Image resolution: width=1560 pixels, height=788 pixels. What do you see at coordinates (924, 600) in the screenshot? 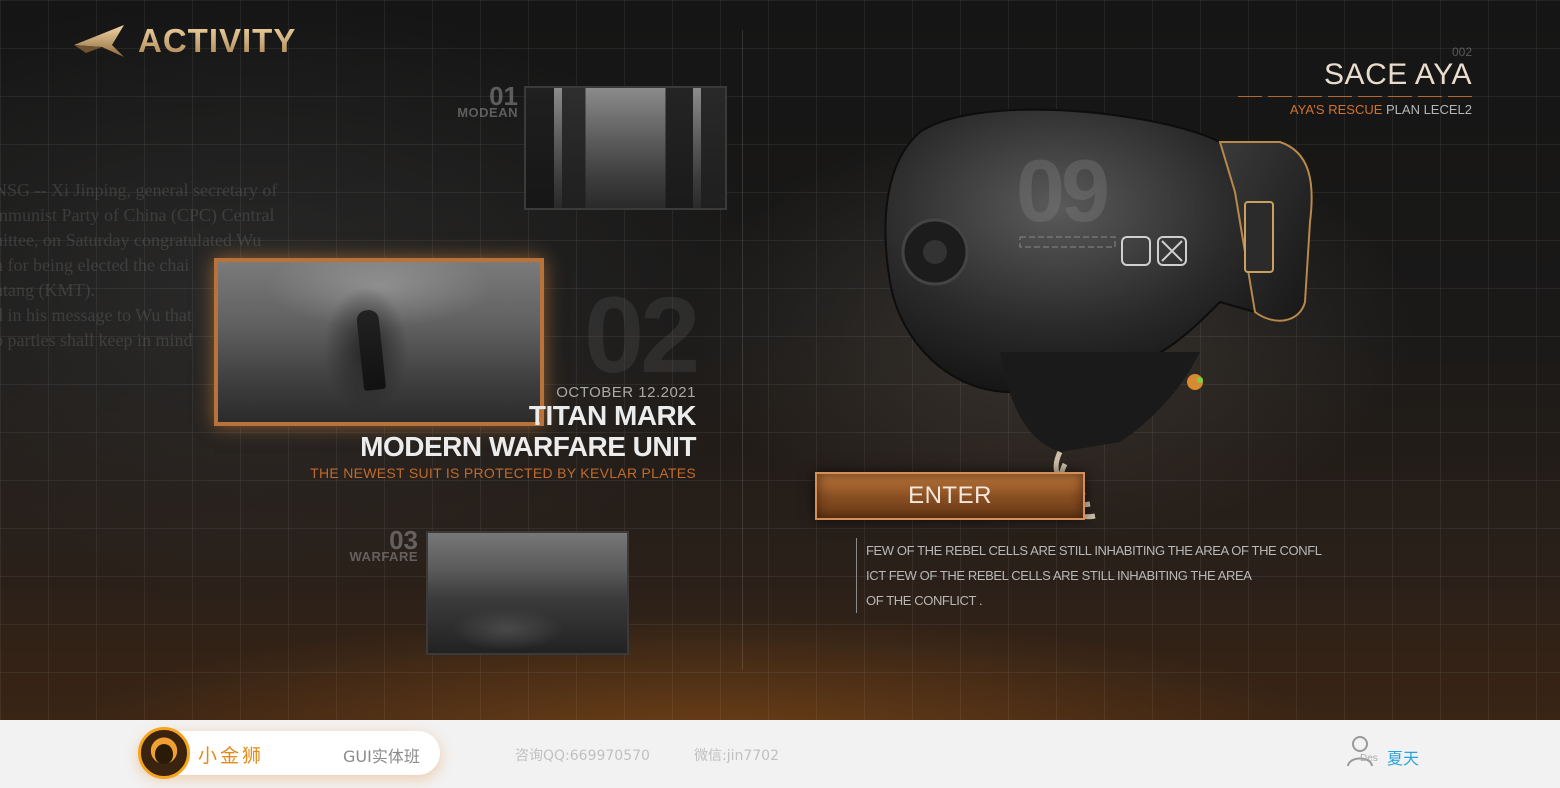
I see `description-line: OF THE CONFLICT .` at bounding box center [924, 600].